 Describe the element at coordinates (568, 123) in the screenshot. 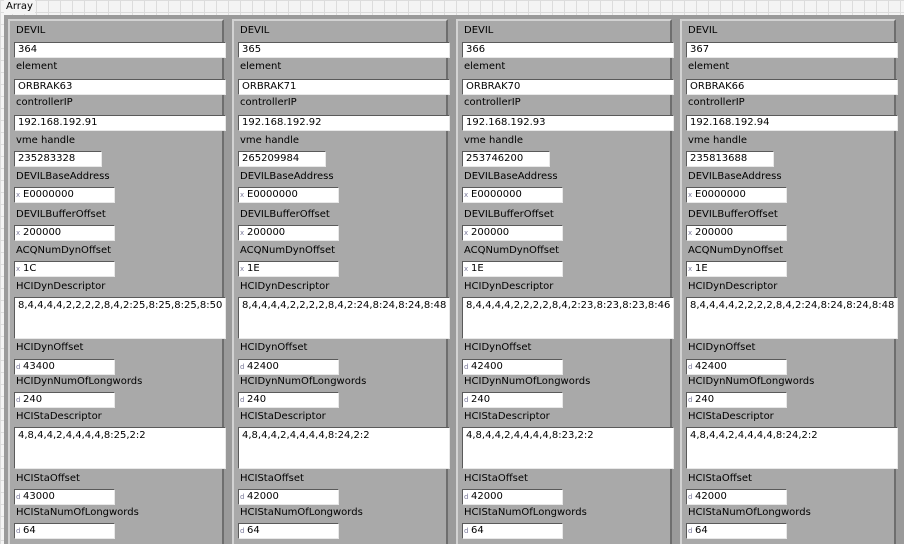

I see `controller-ip-field: 192.168.192.93` at that location.